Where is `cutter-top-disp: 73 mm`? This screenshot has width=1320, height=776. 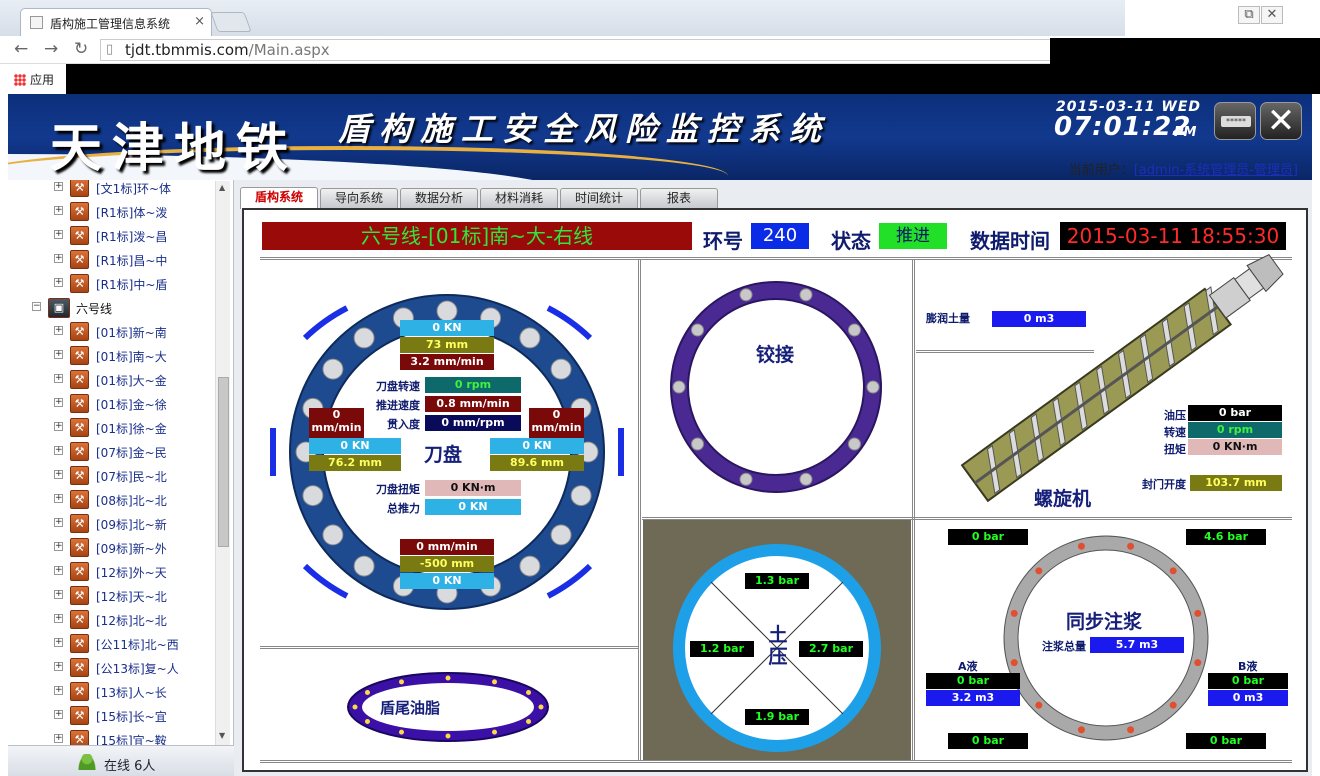 cutter-top-disp: 73 mm is located at coordinates (447, 345).